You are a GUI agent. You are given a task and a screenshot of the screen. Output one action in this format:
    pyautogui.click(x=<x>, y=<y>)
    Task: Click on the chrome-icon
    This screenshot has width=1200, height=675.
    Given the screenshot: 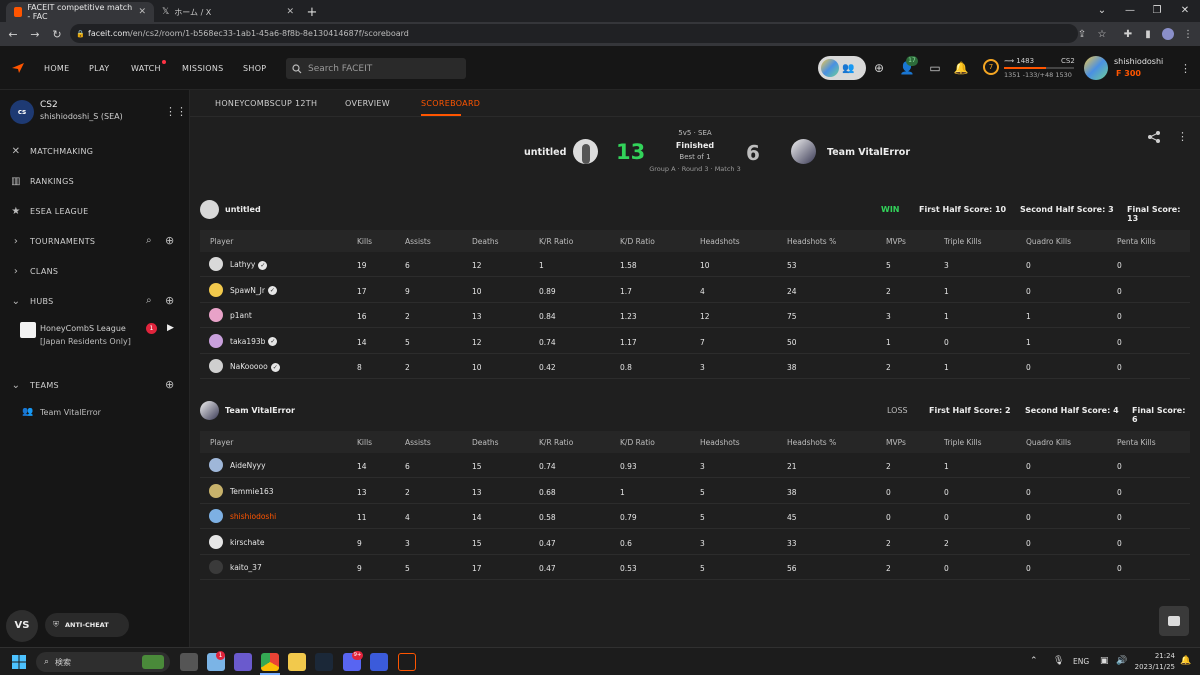 What is the action you would take?
    pyautogui.click(x=270, y=662)
    